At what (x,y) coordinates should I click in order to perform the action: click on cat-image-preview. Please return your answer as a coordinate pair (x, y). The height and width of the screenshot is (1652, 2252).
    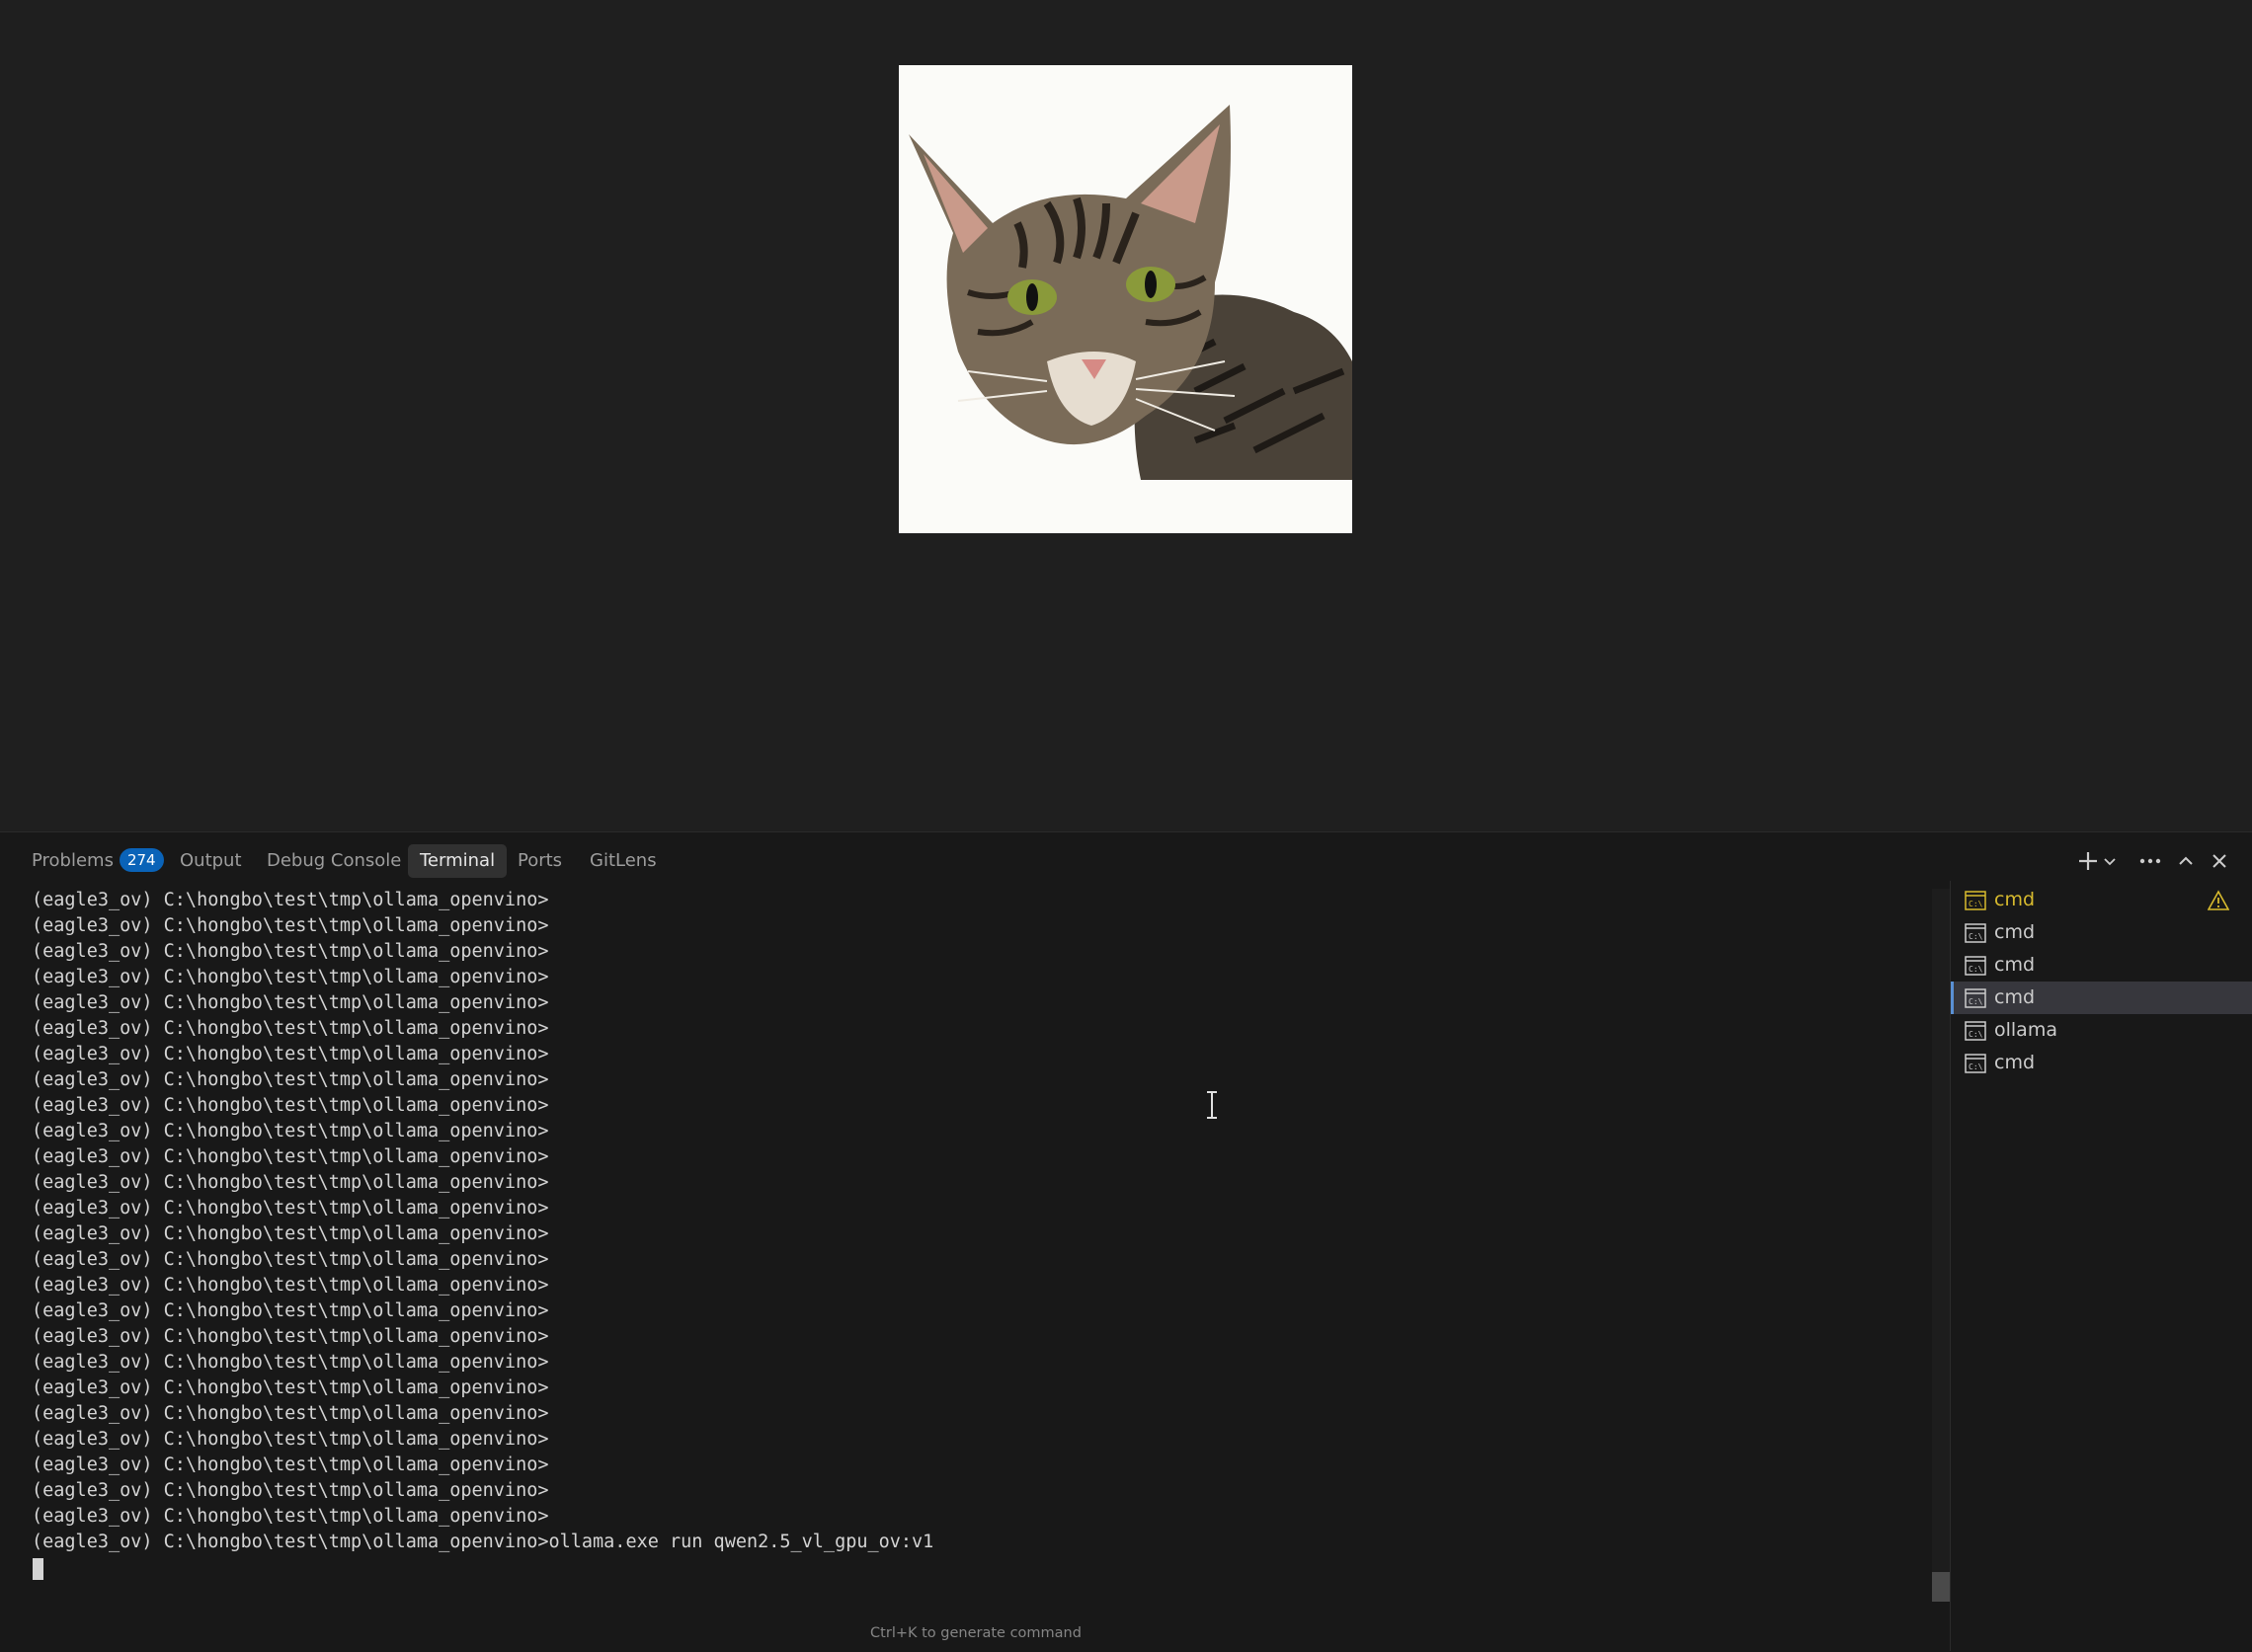
    Looking at the image, I should click on (1125, 299).